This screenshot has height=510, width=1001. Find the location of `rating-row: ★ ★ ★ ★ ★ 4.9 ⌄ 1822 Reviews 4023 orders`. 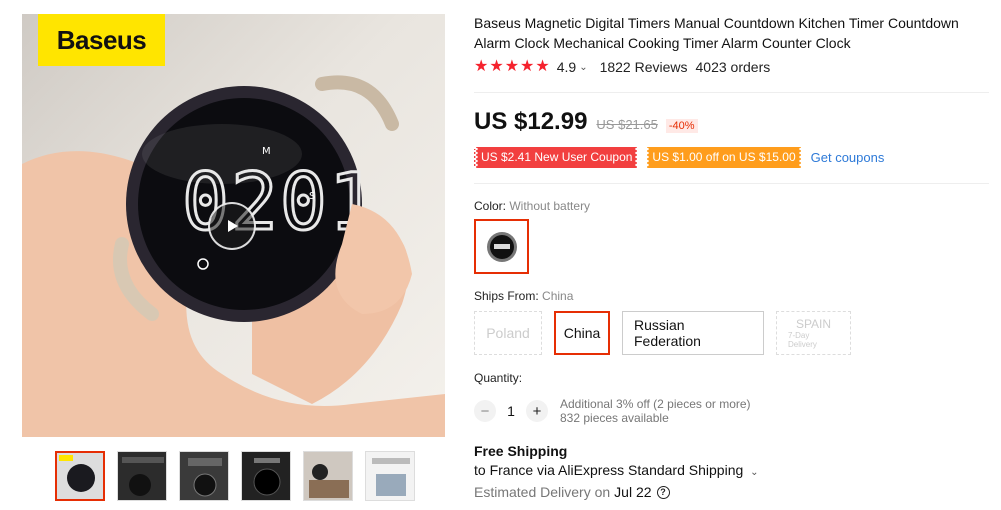

rating-row: ★ ★ ★ ★ ★ 4.9 ⌄ 1822 Reviews 4023 orders is located at coordinates (622, 67).